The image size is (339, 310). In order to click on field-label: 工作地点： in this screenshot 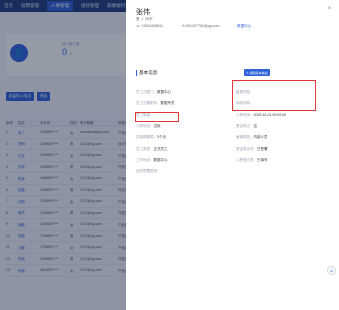, I will do `click(145, 159)`.